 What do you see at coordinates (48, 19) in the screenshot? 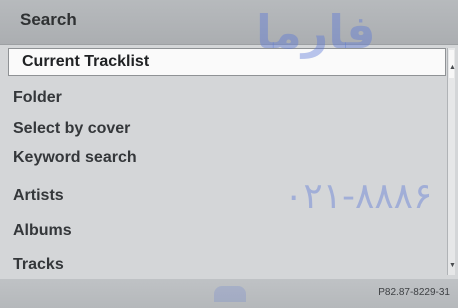
I see `page-title: Search` at bounding box center [48, 19].